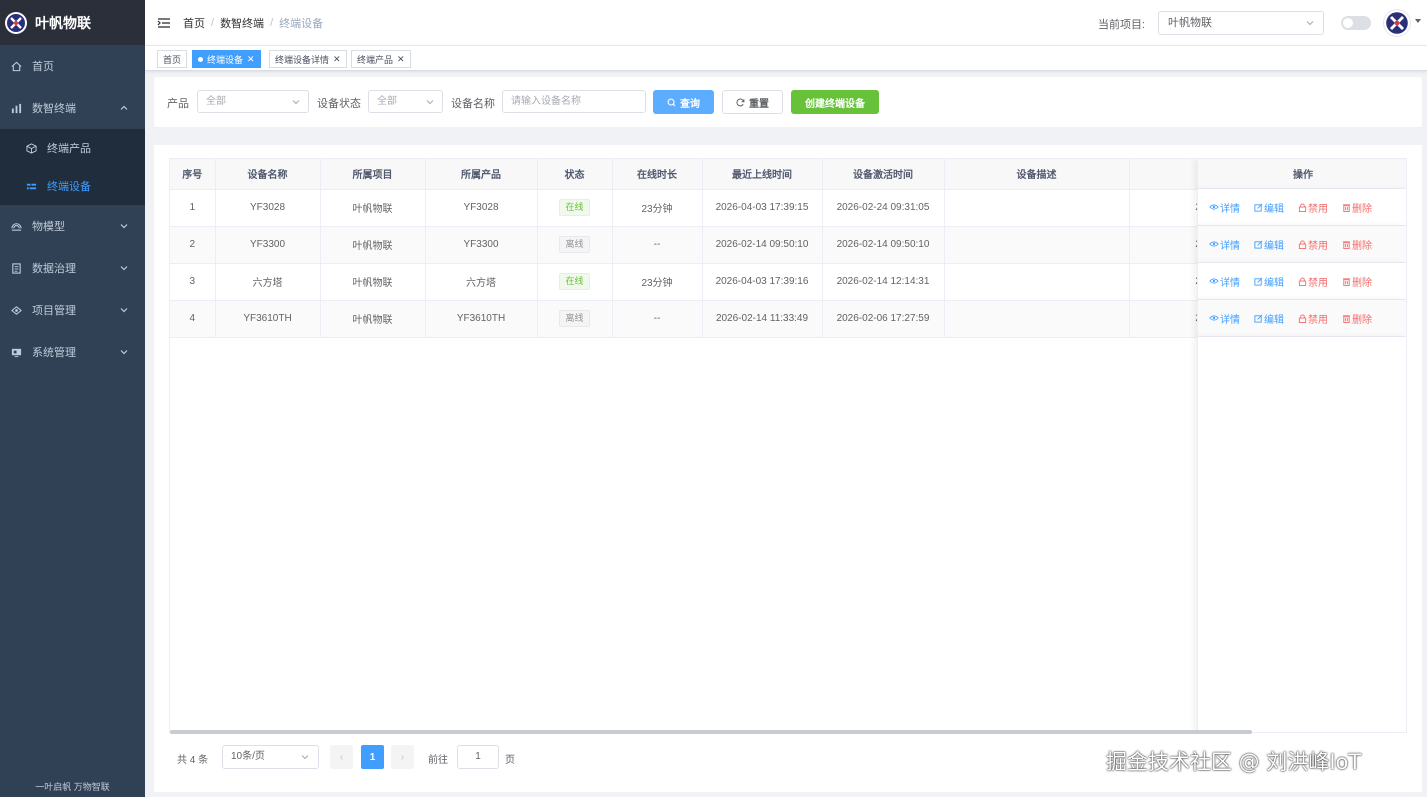 The image size is (1427, 797). What do you see at coordinates (164, 23) in the screenshot?
I see `hamburger-icon` at bounding box center [164, 23].